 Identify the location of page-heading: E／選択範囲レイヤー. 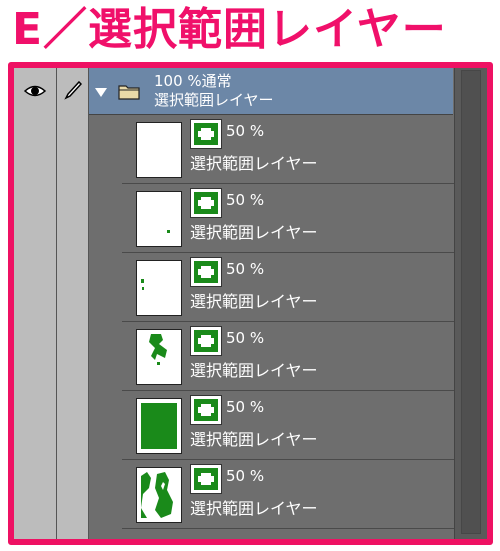
(229, 29).